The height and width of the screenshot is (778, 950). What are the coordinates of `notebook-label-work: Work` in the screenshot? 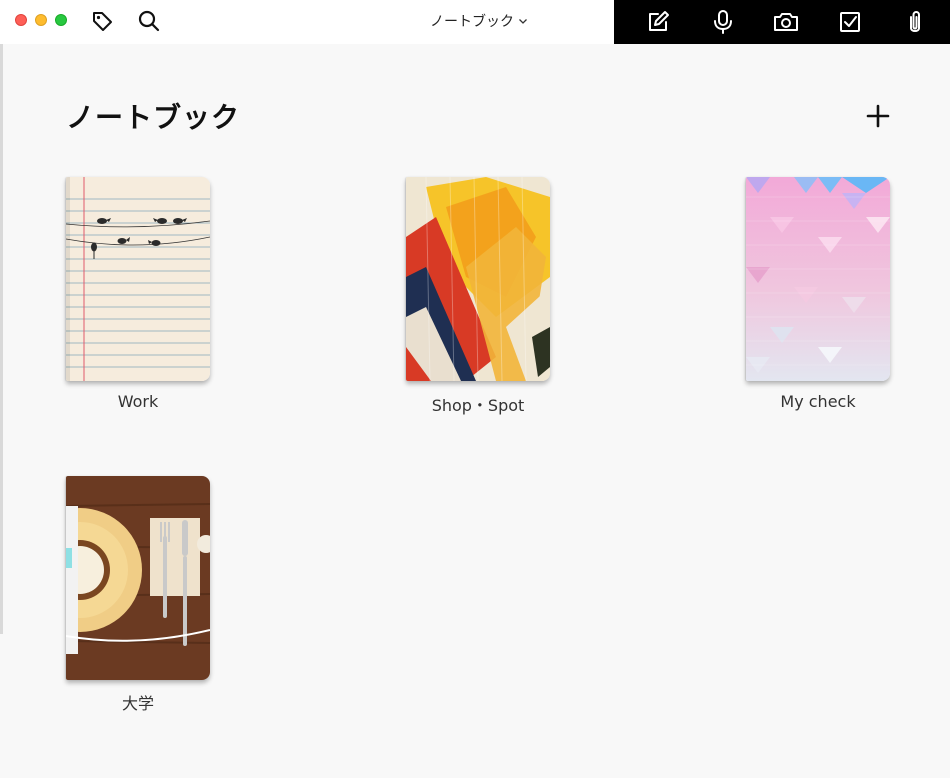 It's located at (138, 401).